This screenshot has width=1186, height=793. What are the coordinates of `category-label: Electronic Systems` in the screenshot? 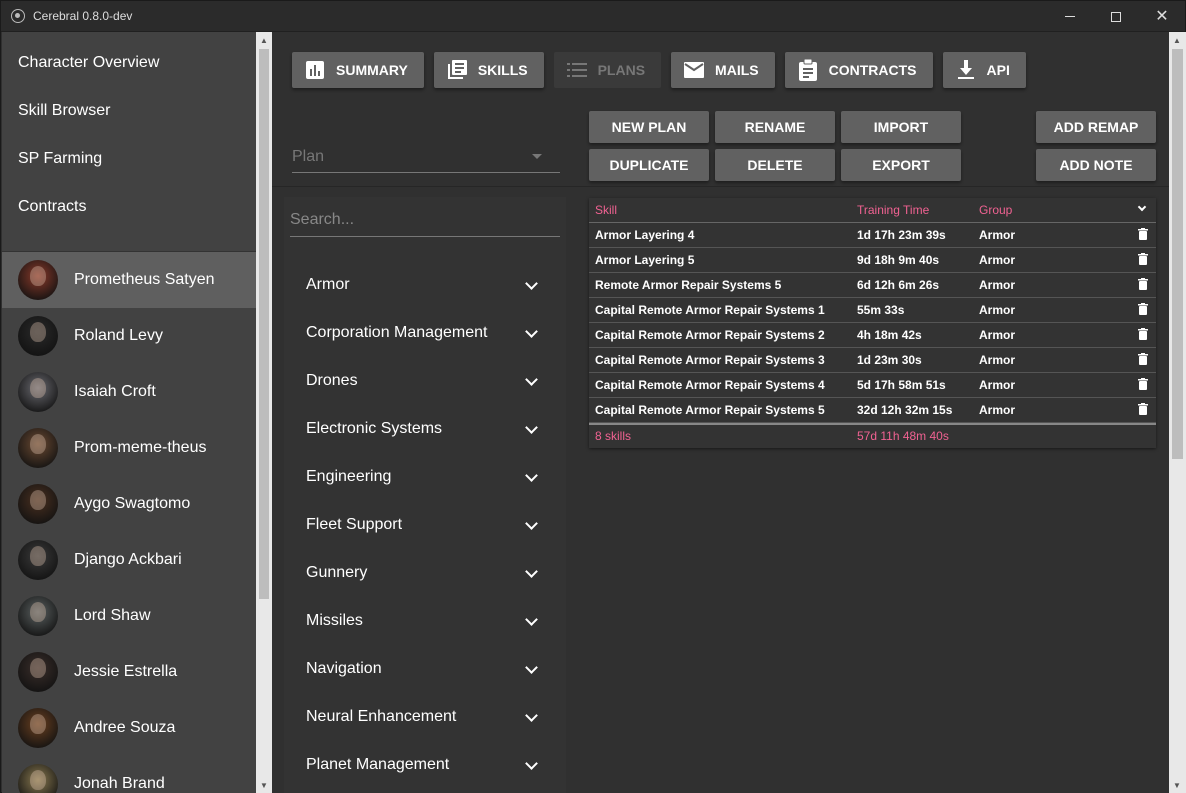 It's located at (374, 428).